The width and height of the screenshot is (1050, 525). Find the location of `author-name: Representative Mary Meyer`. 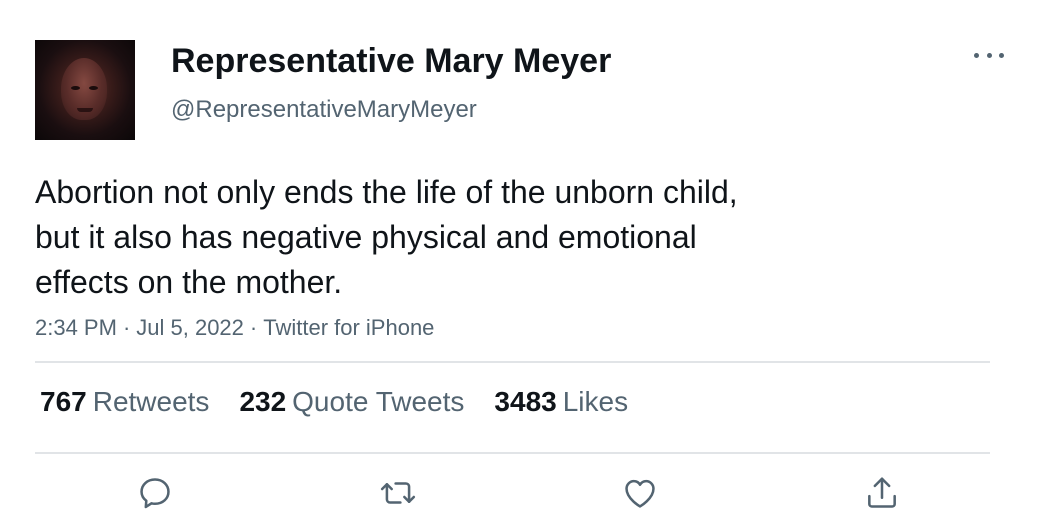

author-name: Representative Mary Meyer is located at coordinates (391, 61).